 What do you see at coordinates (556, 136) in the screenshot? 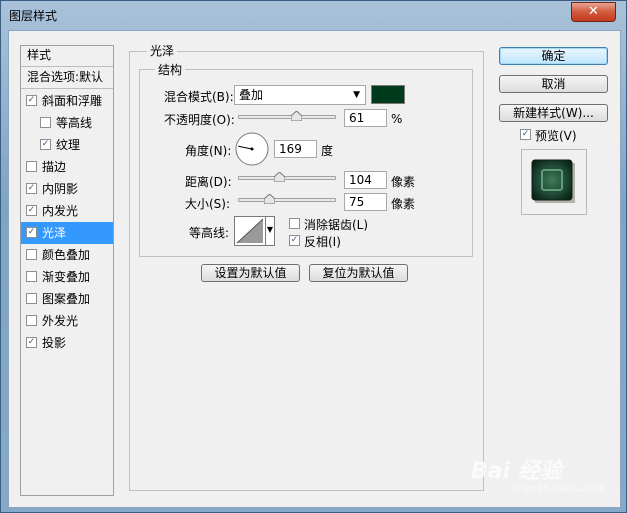
I see `preview-label: 预览(V)` at bounding box center [556, 136].